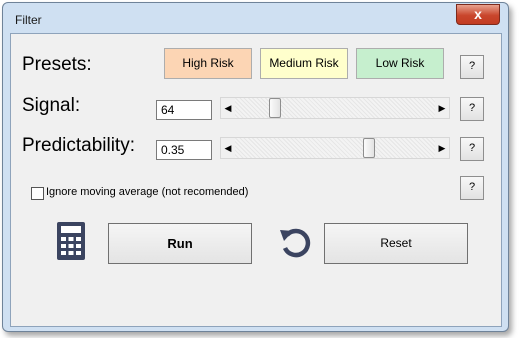 This screenshot has height=338, width=521. What do you see at coordinates (78, 145) in the screenshot?
I see `predictability-label: Predictability:` at bounding box center [78, 145].